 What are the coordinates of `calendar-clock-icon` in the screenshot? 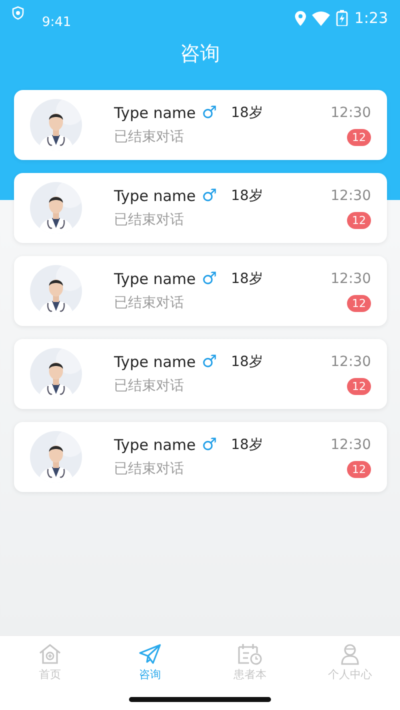 It's located at (250, 653).